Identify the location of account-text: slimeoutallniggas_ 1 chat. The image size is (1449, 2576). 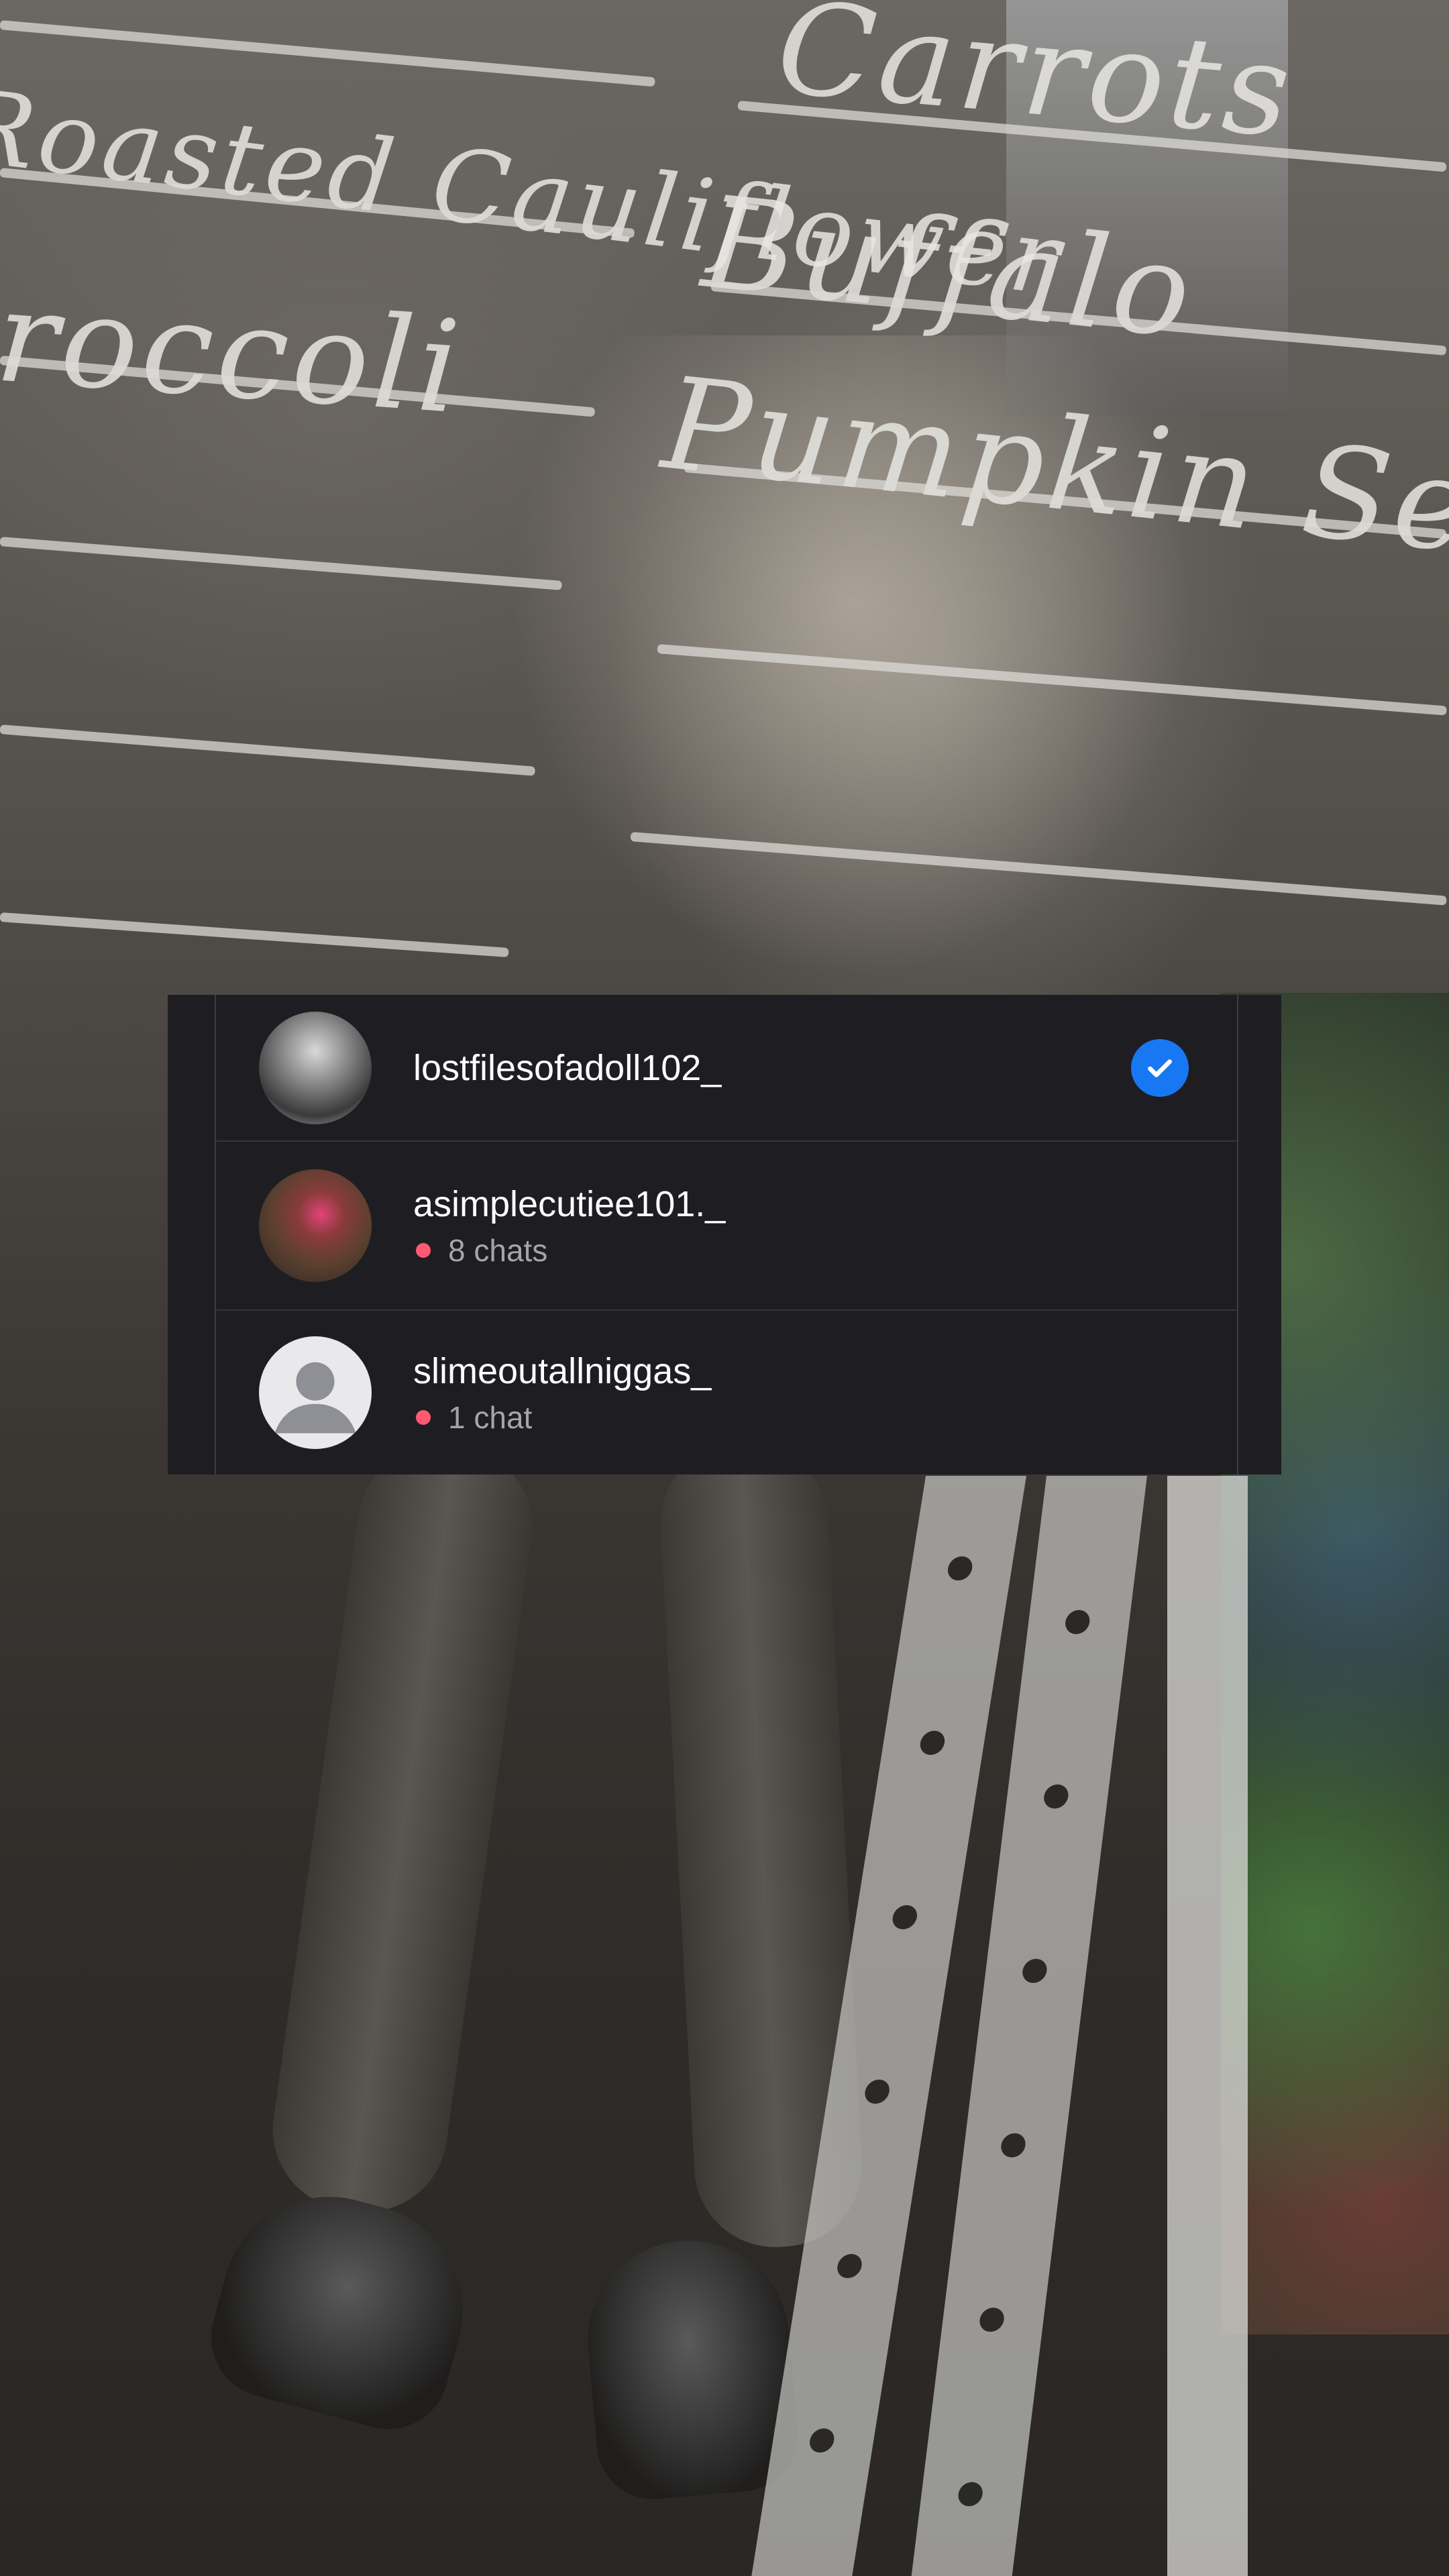
(562, 1393).